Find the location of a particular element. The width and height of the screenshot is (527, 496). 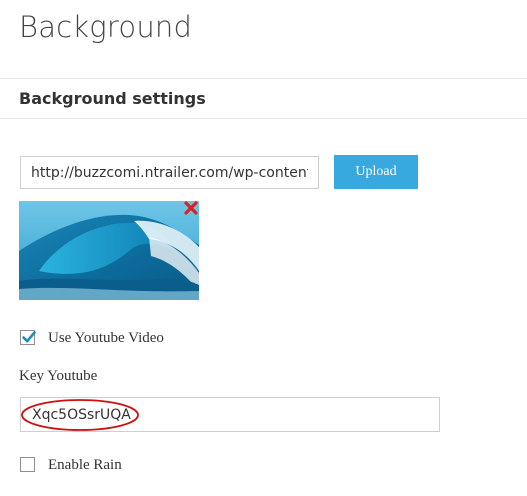

youtube-checkbox is located at coordinates (28, 337).